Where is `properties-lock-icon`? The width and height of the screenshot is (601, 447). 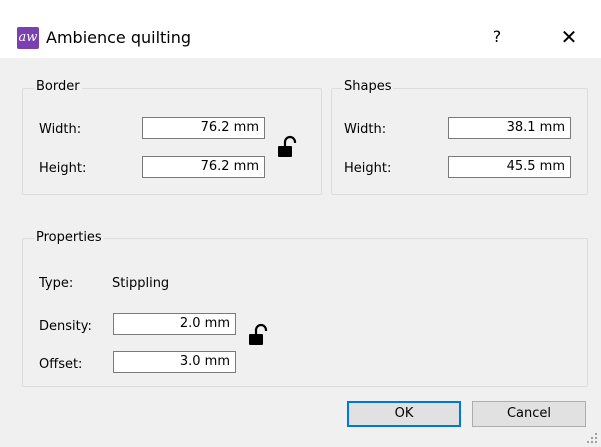
properties-lock-icon is located at coordinates (258, 335).